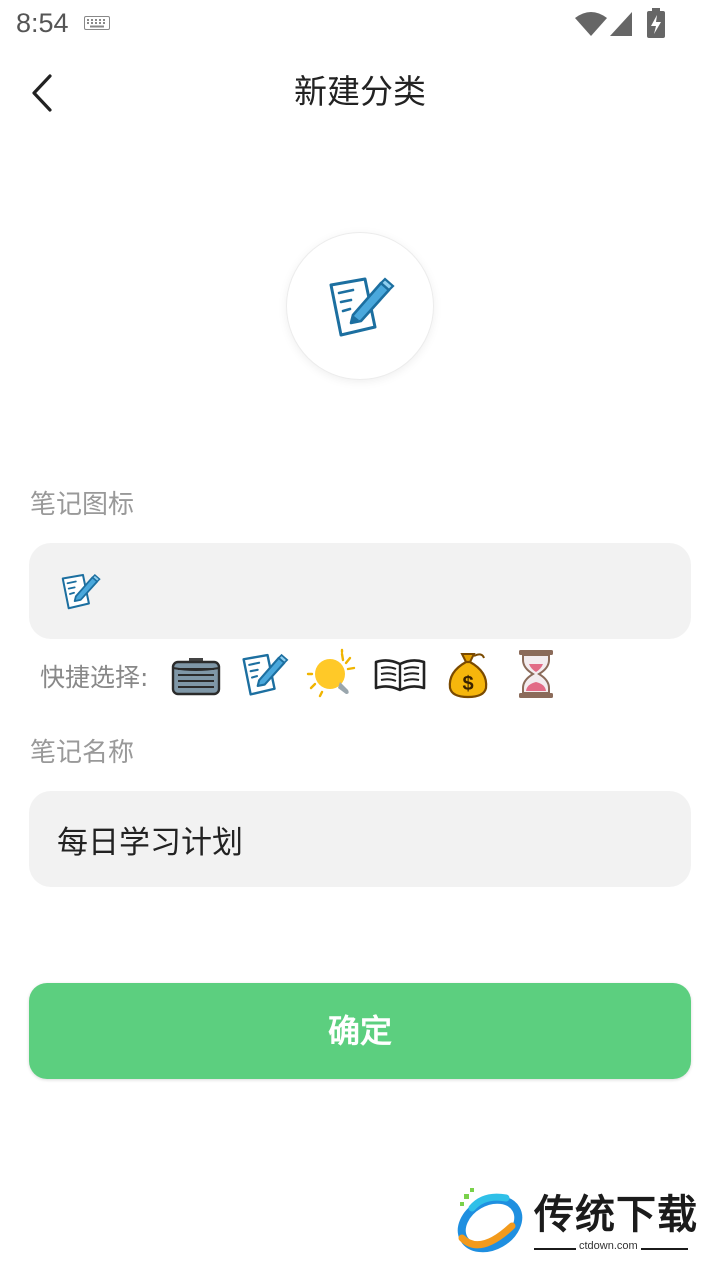 Image resolution: width=720 pixels, height=1280 pixels. Describe the element at coordinates (97, 23) in the screenshot. I see `keyboard-icon` at that location.